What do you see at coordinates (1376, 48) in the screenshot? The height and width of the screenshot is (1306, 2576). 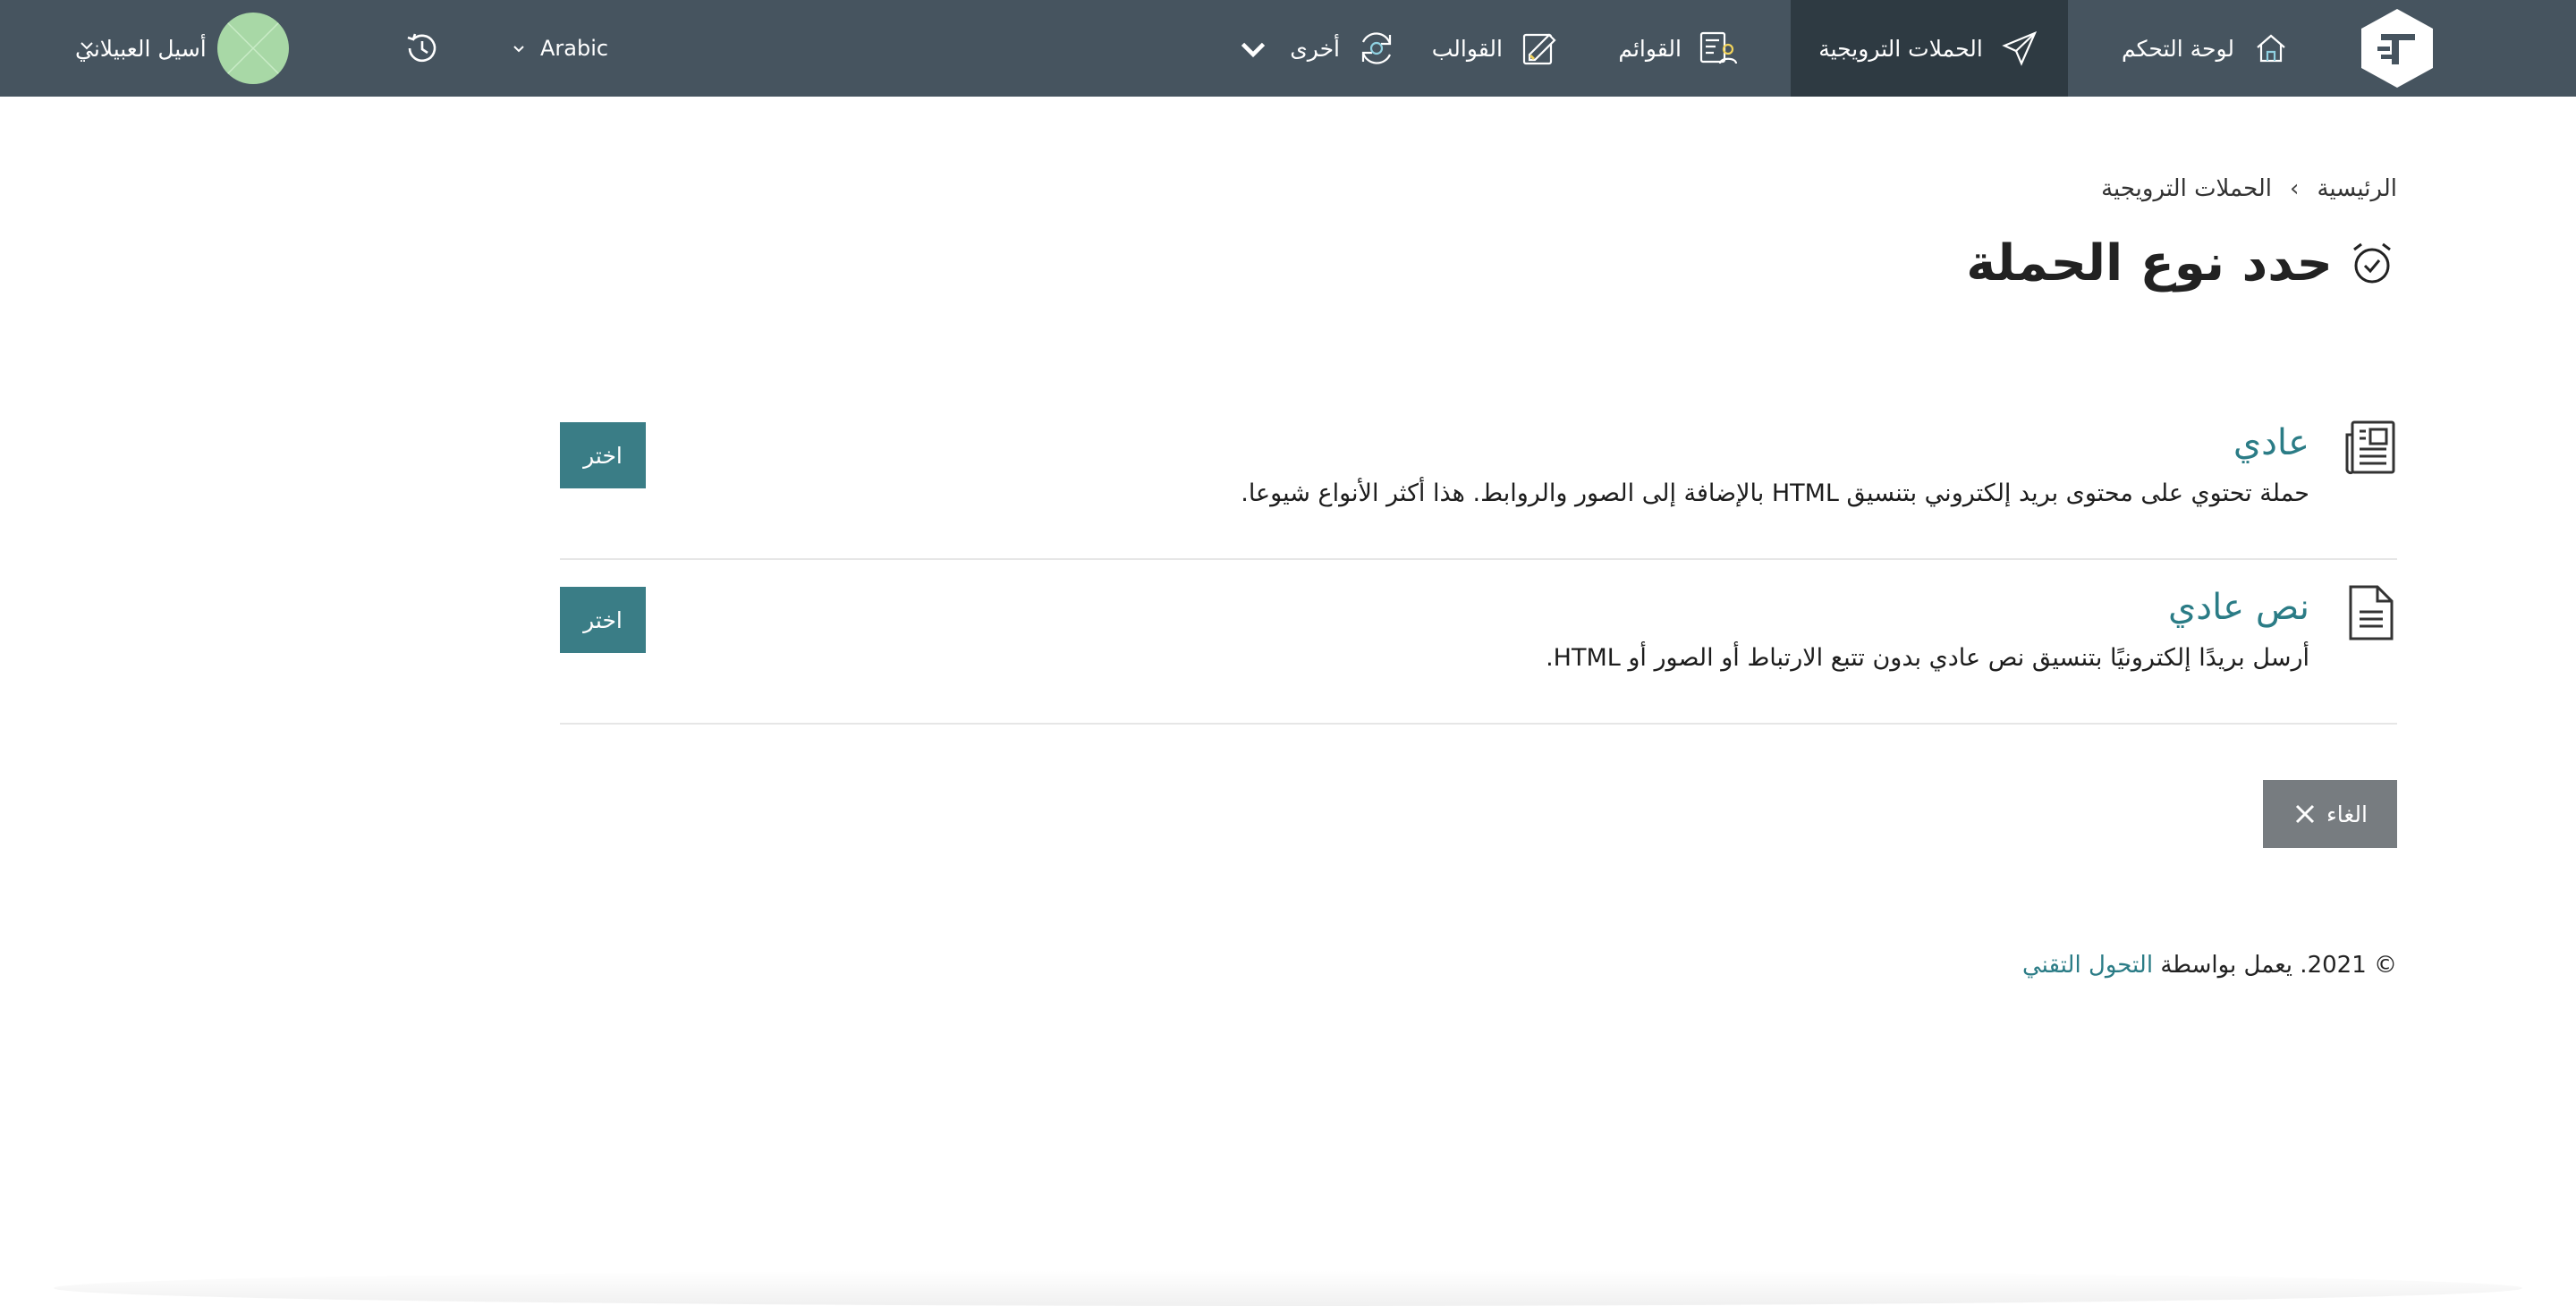 I see `refresh-gear-icon` at bounding box center [1376, 48].